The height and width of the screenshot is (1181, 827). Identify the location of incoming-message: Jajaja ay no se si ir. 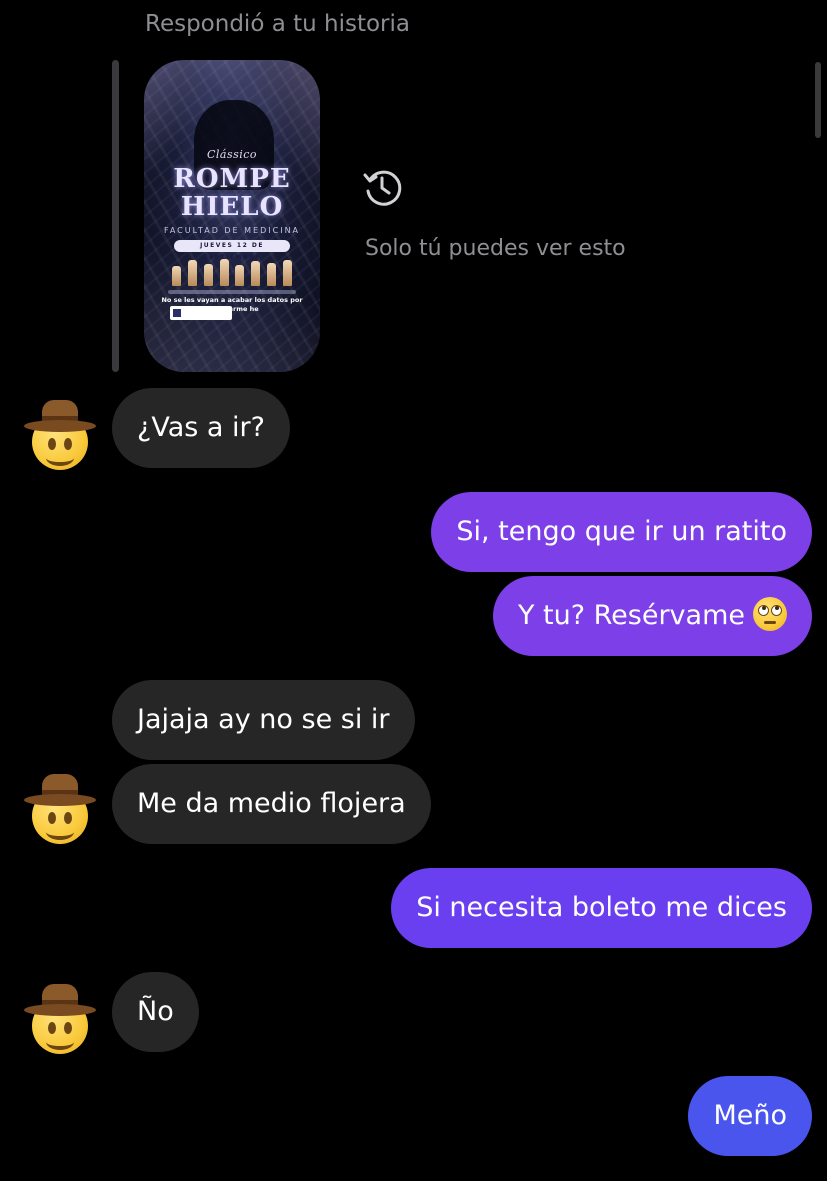
(263, 720).